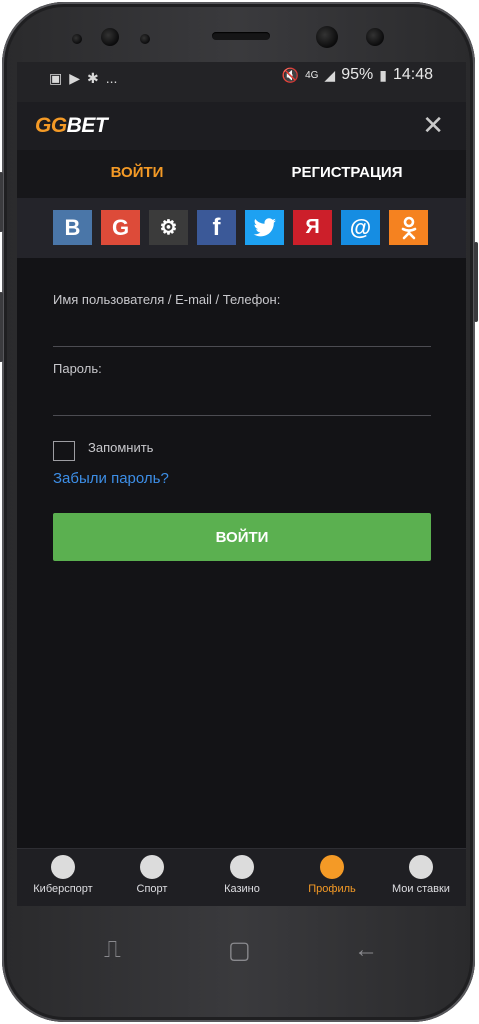  I want to click on app-header: GGBET ✕, so click(241, 126).